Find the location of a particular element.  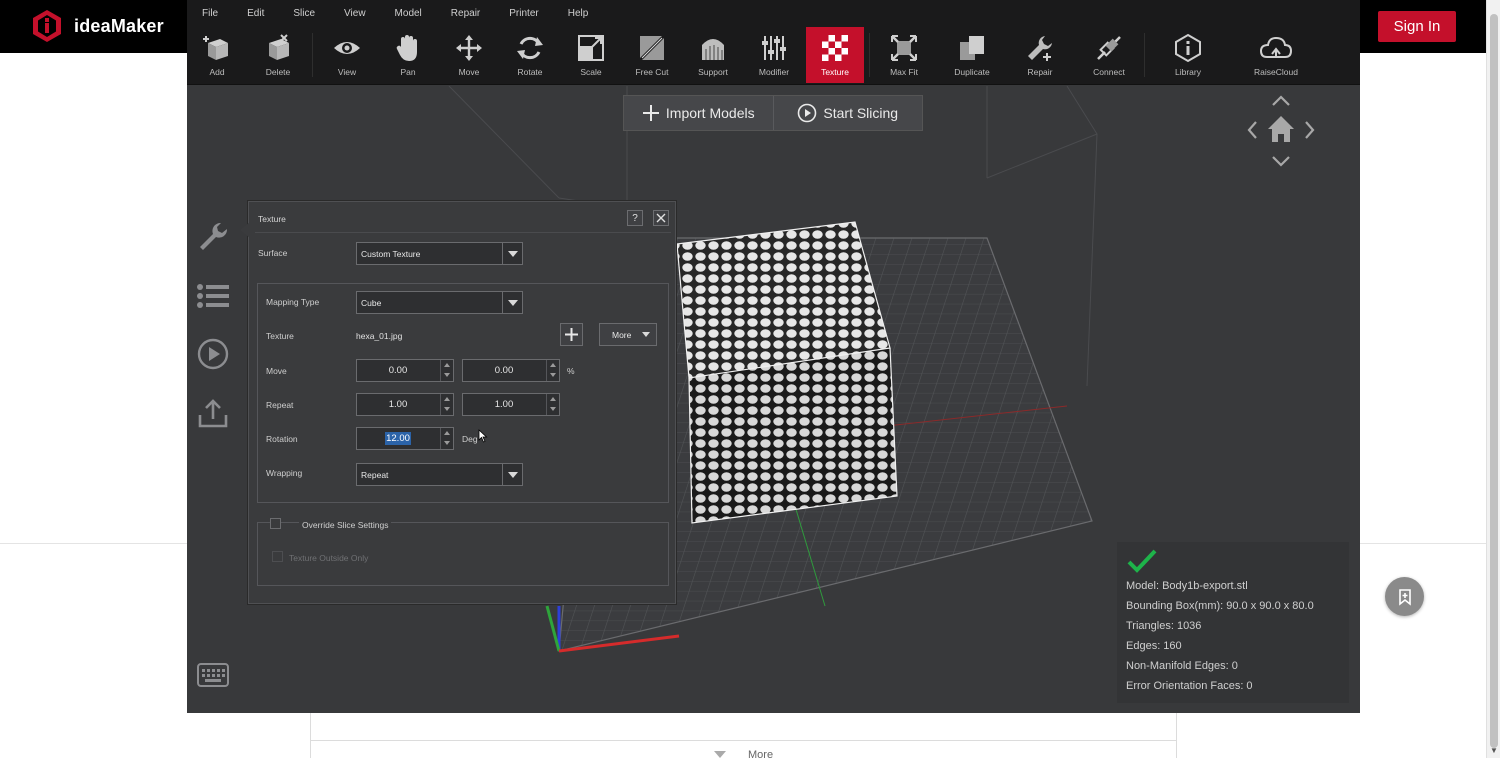

repeat-y-spinbox: 1.00 is located at coordinates (511, 404).